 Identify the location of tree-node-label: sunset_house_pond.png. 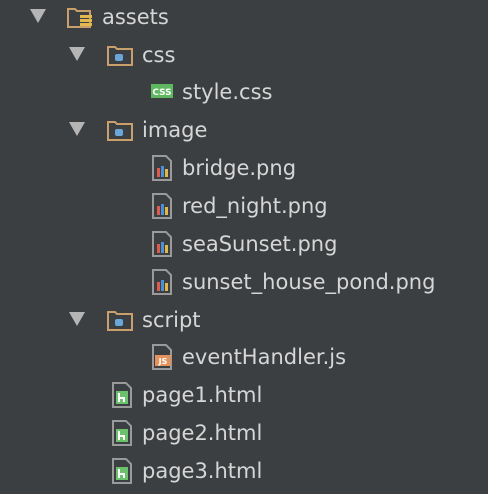
(309, 282).